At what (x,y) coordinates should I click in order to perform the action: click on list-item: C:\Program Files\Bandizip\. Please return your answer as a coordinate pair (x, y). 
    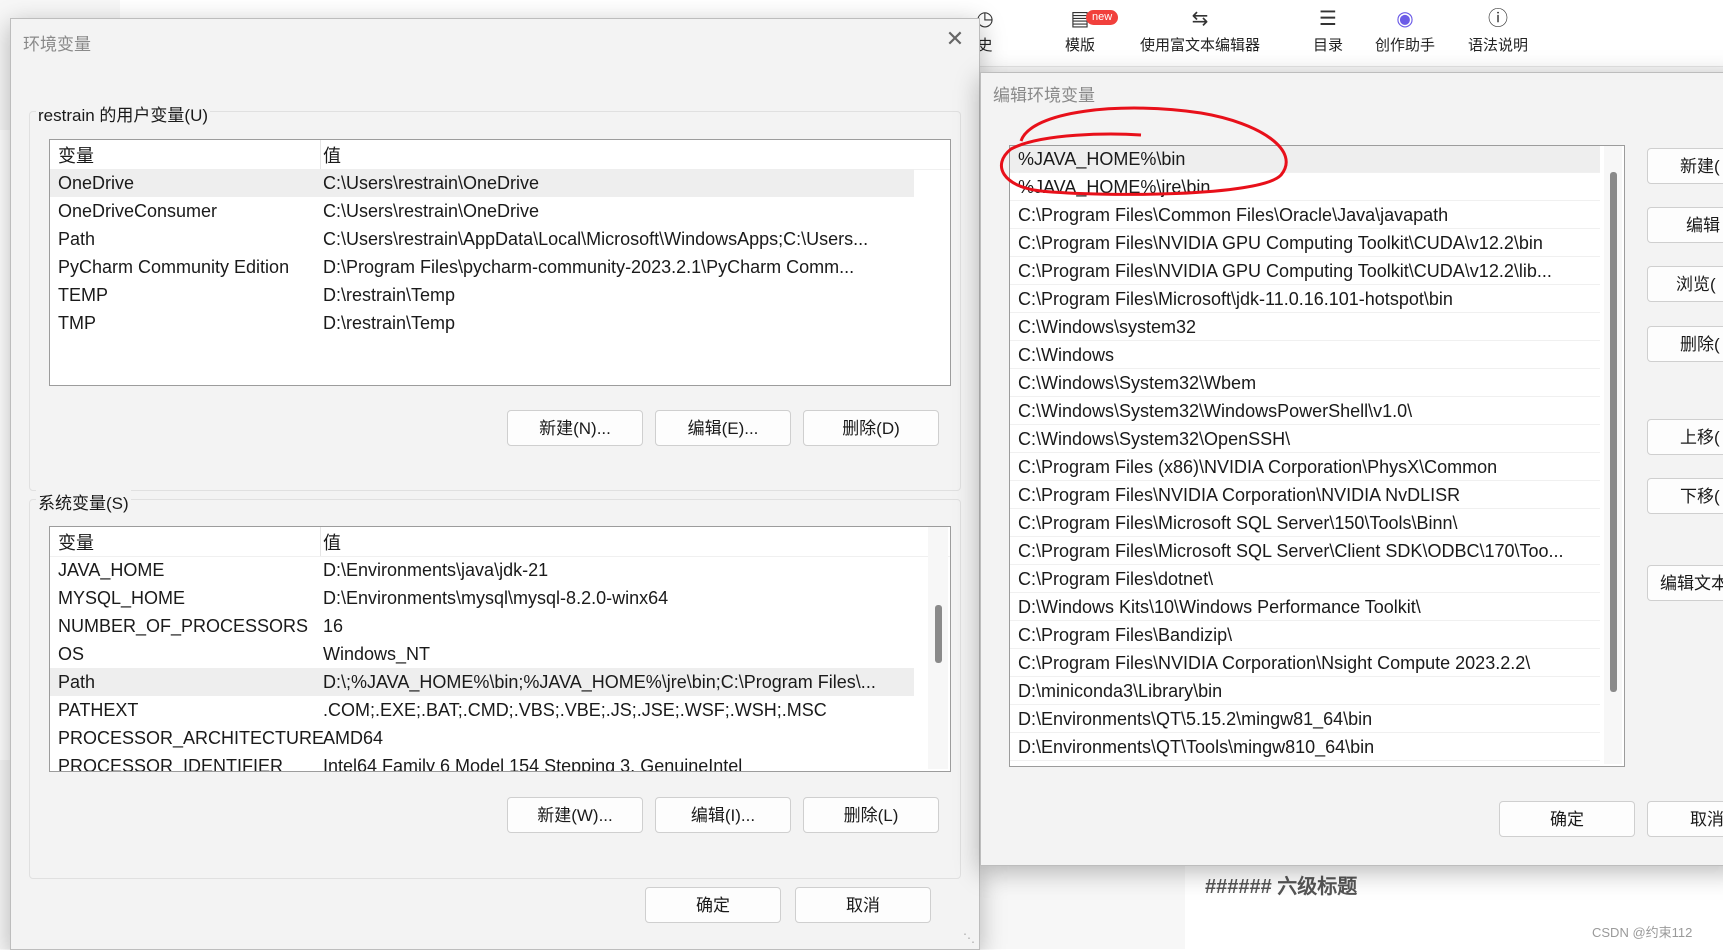
    Looking at the image, I should click on (1305, 635).